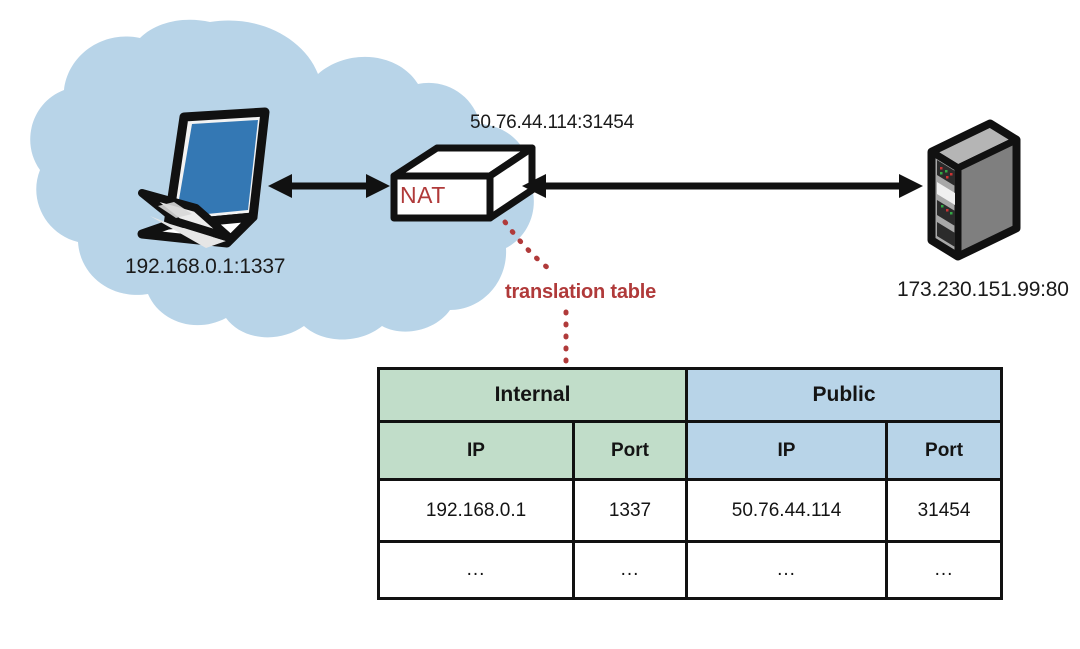  What do you see at coordinates (552, 122) in the screenshot?
I see `nat-public-address-label: 50.76.44.114:31454` at bounding box center [552, 122].